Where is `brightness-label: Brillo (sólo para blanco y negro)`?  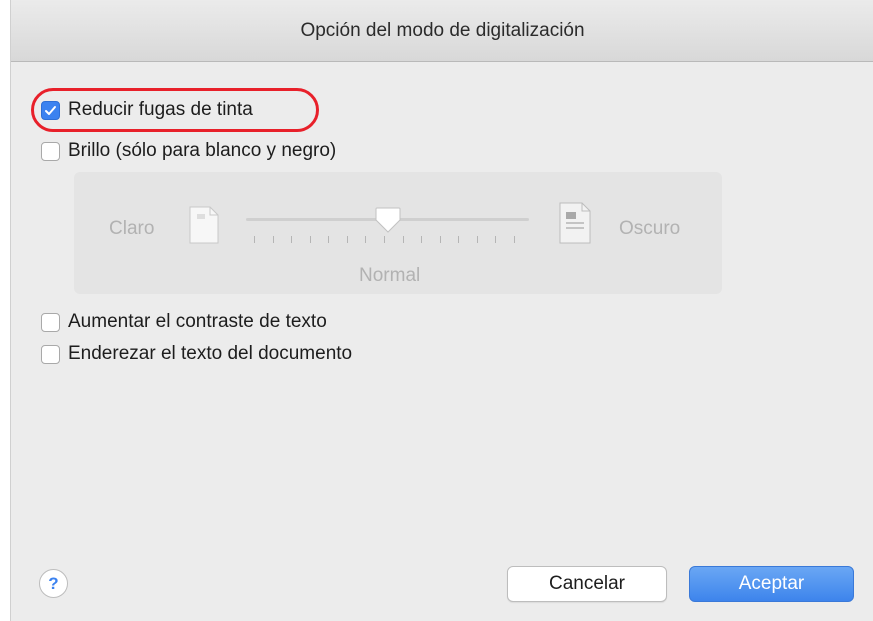
brightness-label: Brillo (sólo para blanco y negro) is located at coordinates (202, 150).